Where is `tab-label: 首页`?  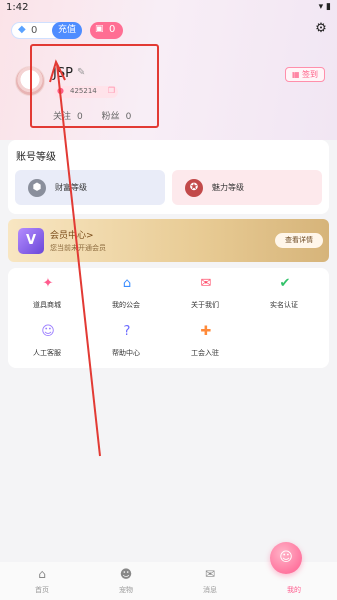
tab-label: 首页 is located at coordinates (42, 590).